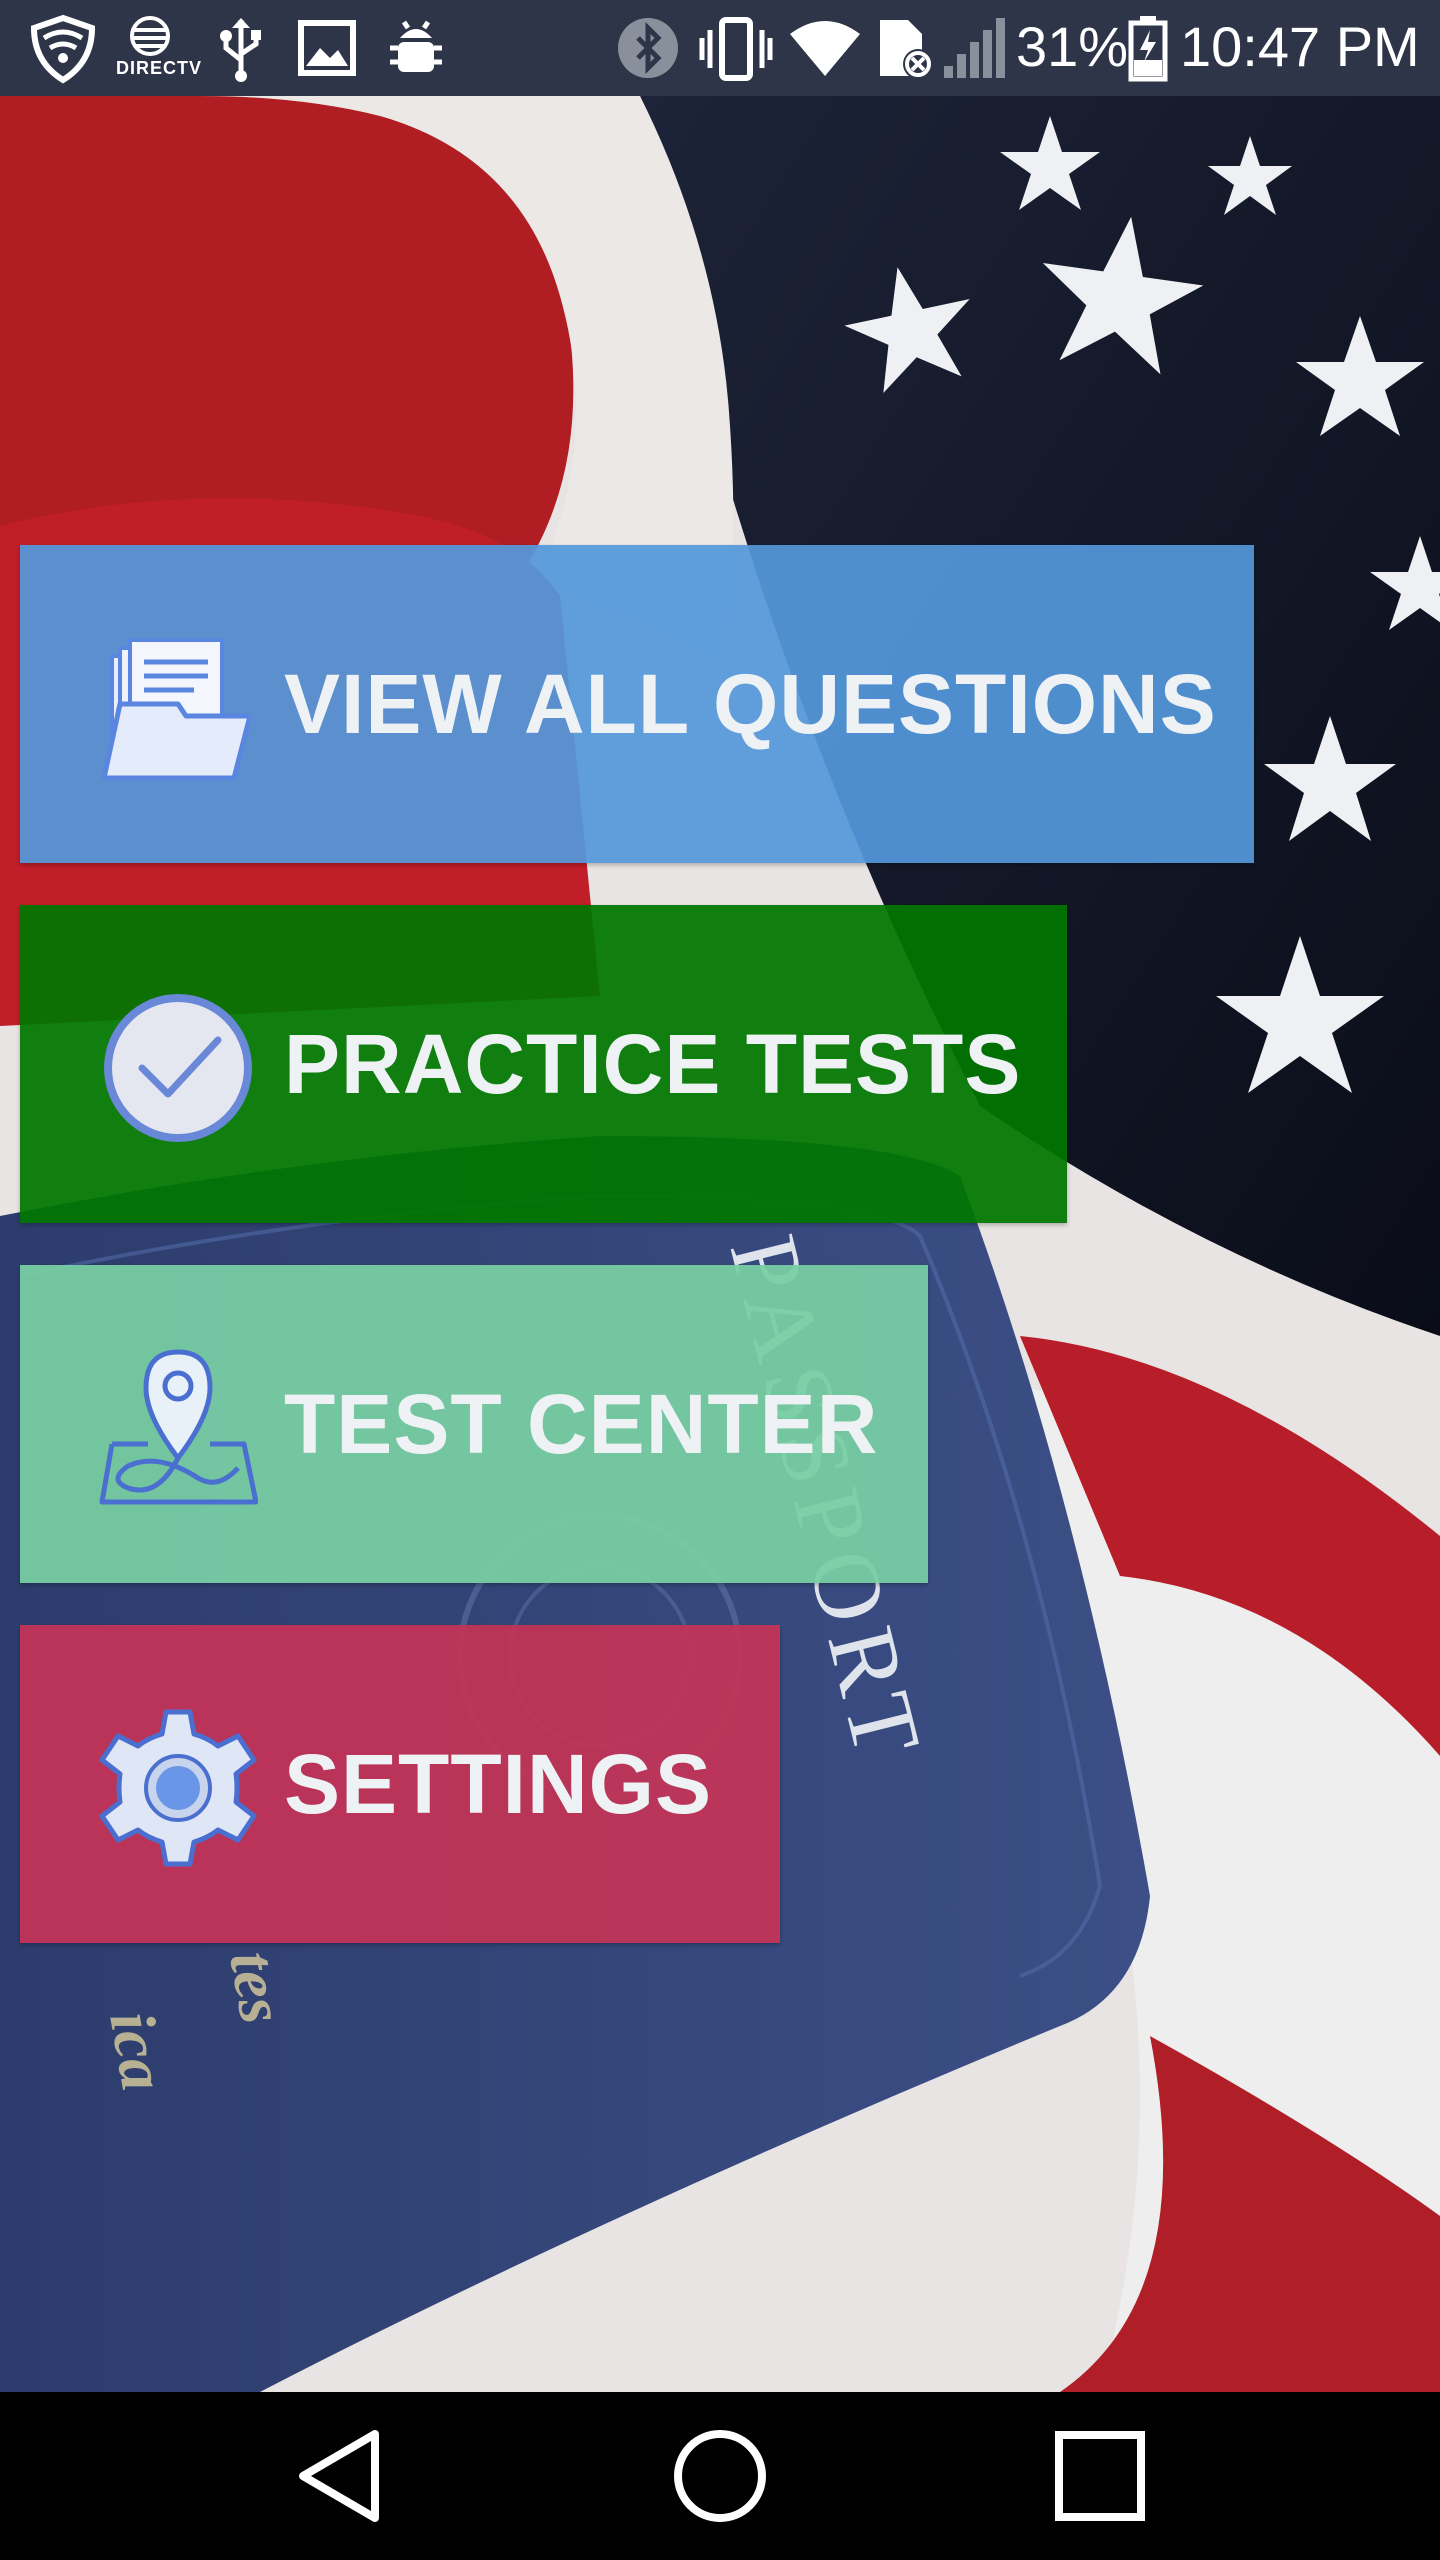 The height and width of the screenshot is (2560, 1440). What do you see at coordinates (736, 49) in the screenshot?
I see `vibrate-icon` at bounding box center [736, 49].